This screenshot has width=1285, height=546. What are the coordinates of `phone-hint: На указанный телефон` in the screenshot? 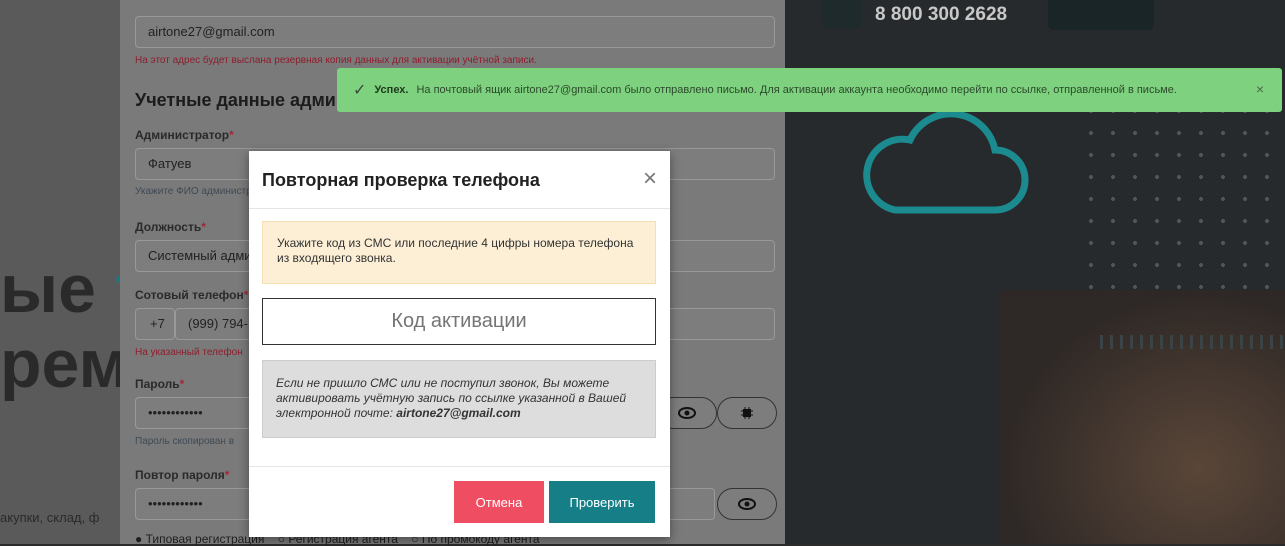 It's located at (189, 352).